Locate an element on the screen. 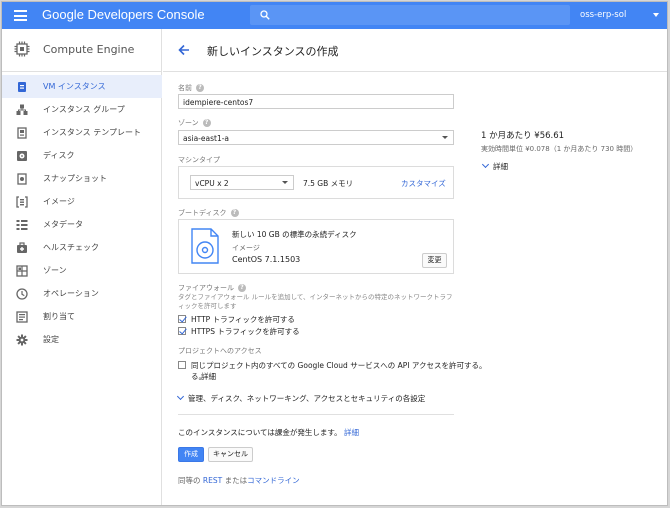 This screenshot has height=508, width=670. sidebar-item-zones: ゾーン is located at coordinates (82, 270).